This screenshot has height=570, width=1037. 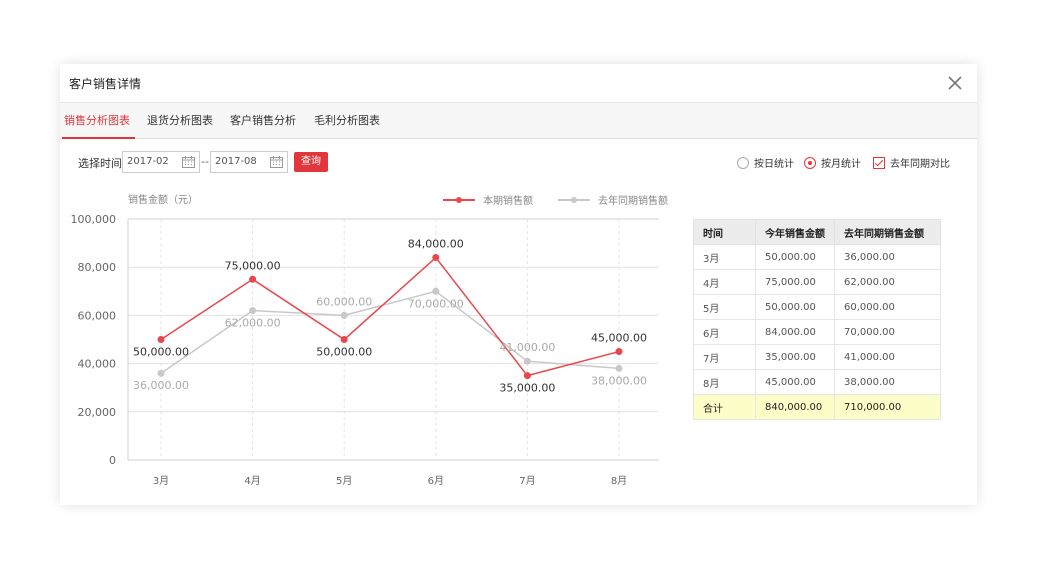 What do you see at coordinates (724, 232) in the screenshot?
I see `col-header-time: 时间` at bounding box center [724, 232].